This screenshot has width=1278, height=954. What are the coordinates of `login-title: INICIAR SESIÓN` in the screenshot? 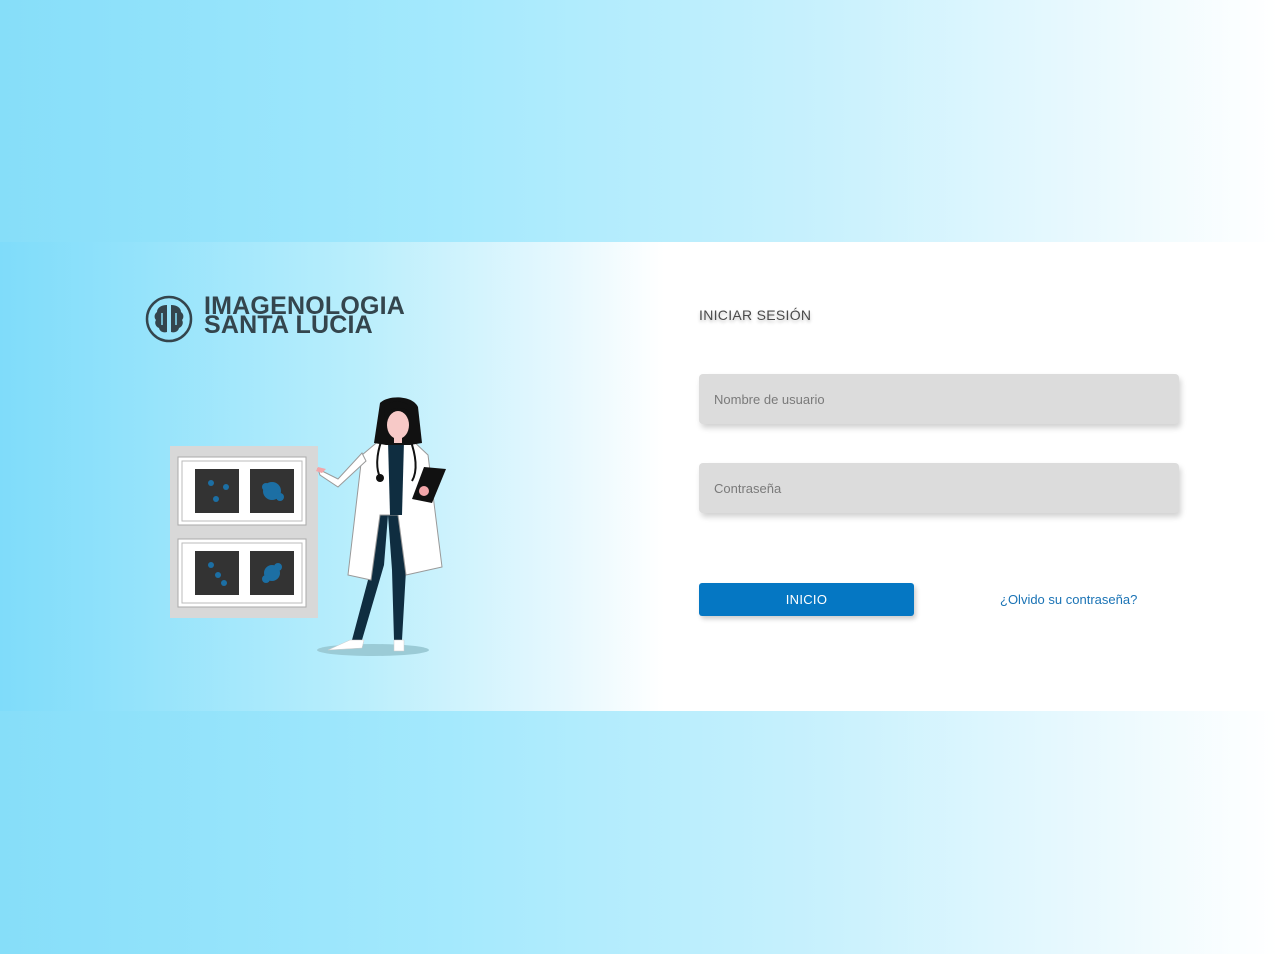 It's located at (755, 315).